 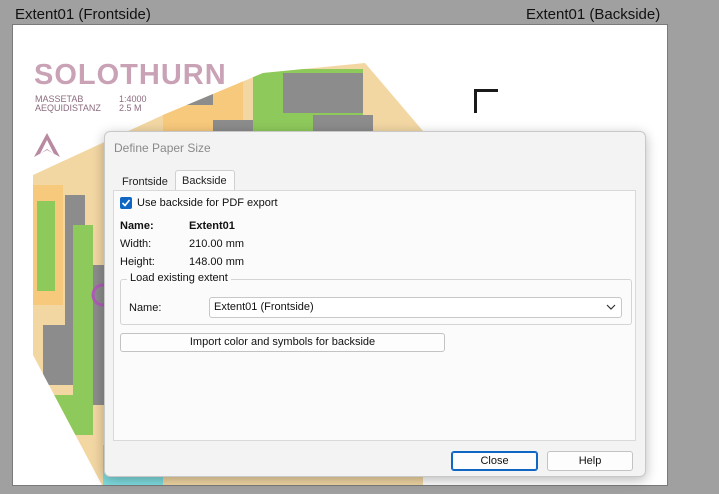 What do you see at coordinates (207, 203) in the screenshot?
I see `use-backside-label: Use backside for PDF export` at bounding box center [207, 203].